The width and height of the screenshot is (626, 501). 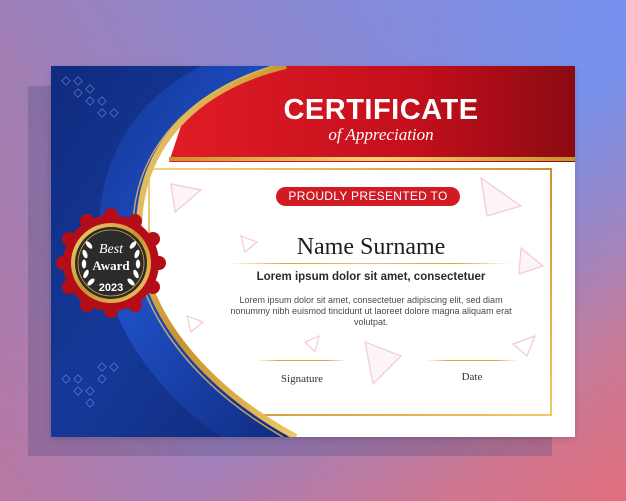 What do you see at coordinates (111, 288) in the screenshot?
I see `award-badge-year: 2023` at bounding box center [111, 288].